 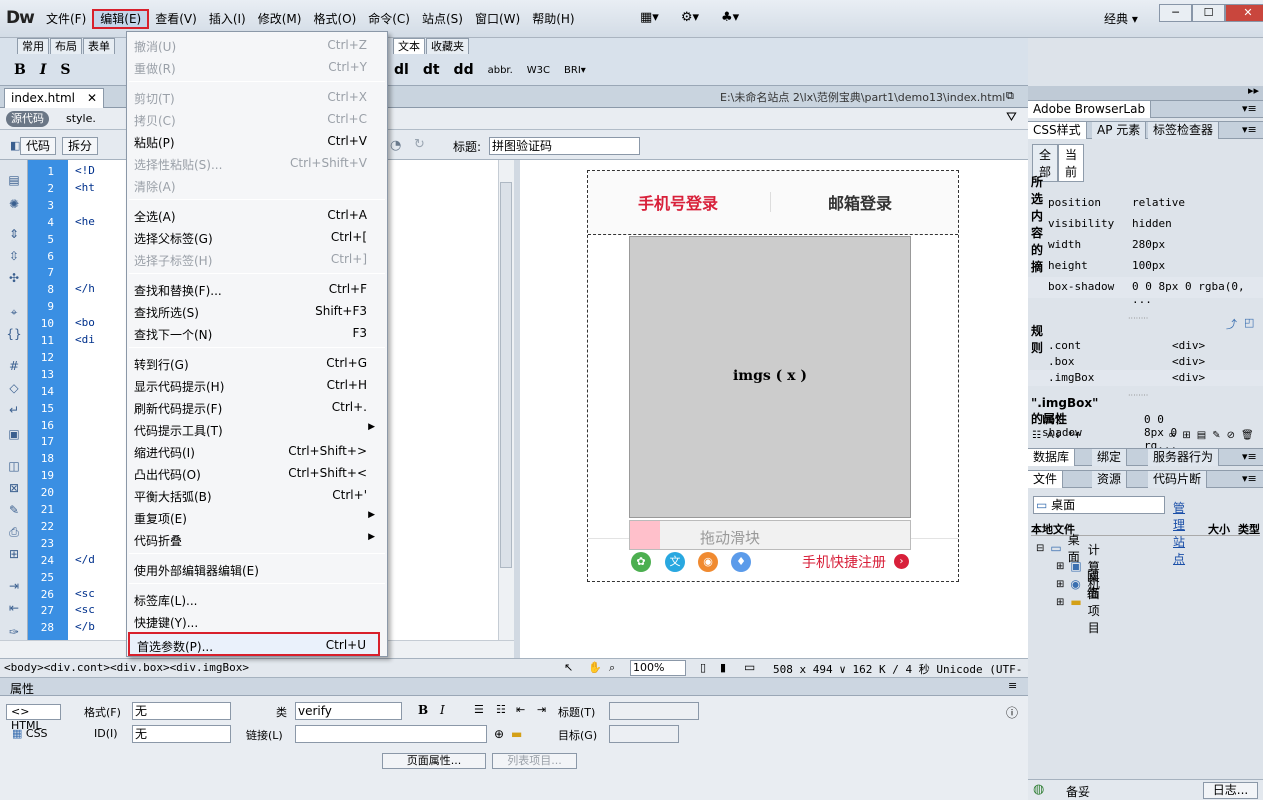 I want to click on pencil-icon: ✎, so click(x=1216, y=435).